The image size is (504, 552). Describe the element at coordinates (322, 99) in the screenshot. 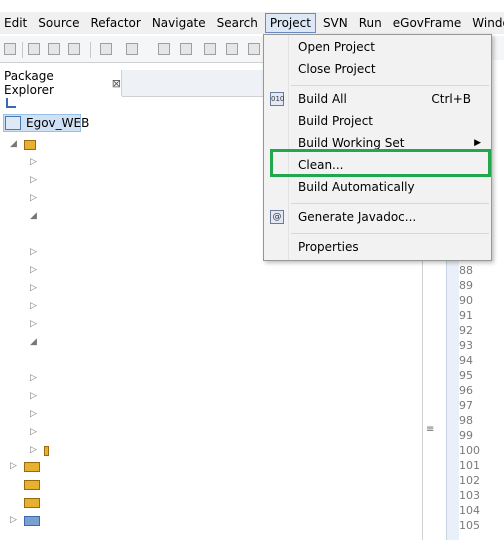

I see `menu-item-build-all: Build All` at that location.